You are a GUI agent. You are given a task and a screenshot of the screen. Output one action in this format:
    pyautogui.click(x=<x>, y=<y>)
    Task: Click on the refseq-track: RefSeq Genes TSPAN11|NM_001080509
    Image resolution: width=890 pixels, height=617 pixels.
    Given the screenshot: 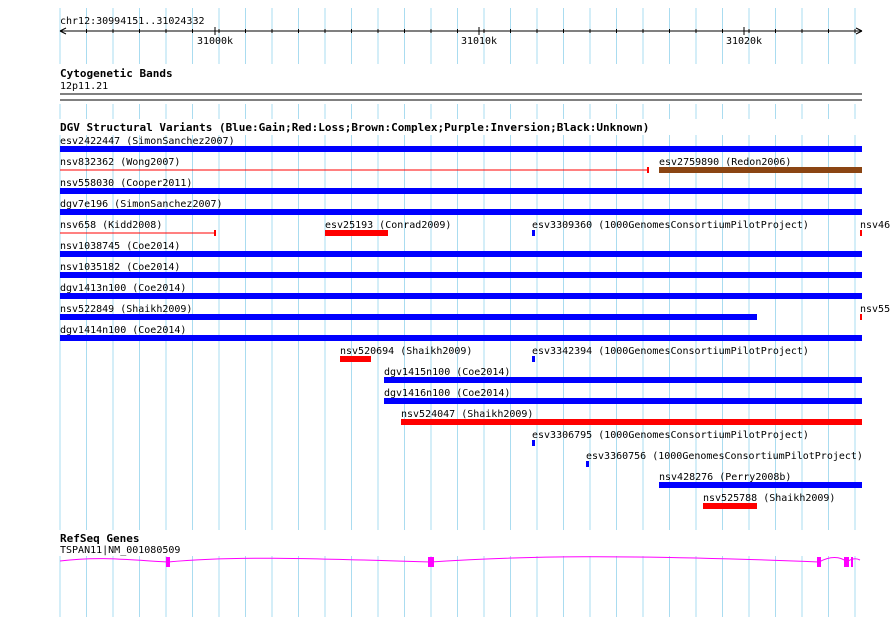 What is the action you would take?
    pyautogui.click(x=461, y=548)
    